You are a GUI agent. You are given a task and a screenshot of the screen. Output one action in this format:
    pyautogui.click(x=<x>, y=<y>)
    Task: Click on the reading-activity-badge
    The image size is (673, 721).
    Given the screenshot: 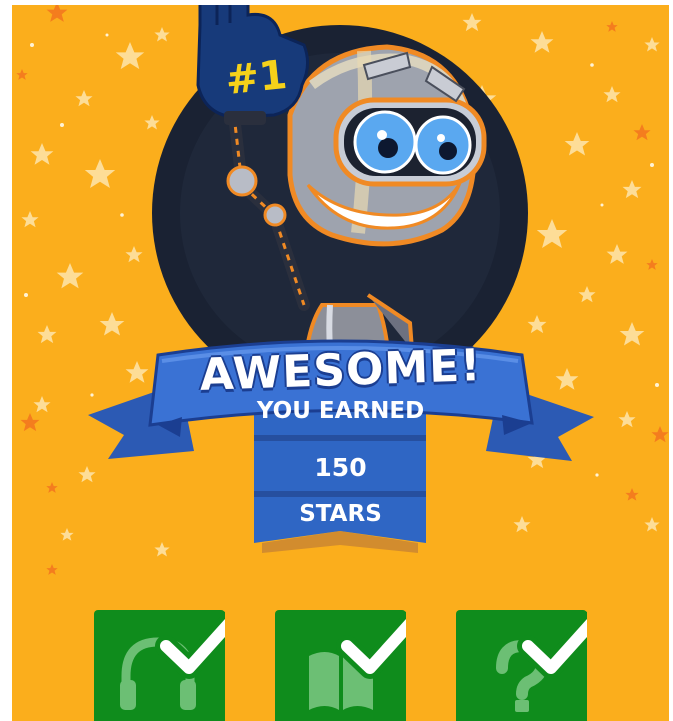 What is the action you would take?
    pyautogui.click(x=340, y=663)
    